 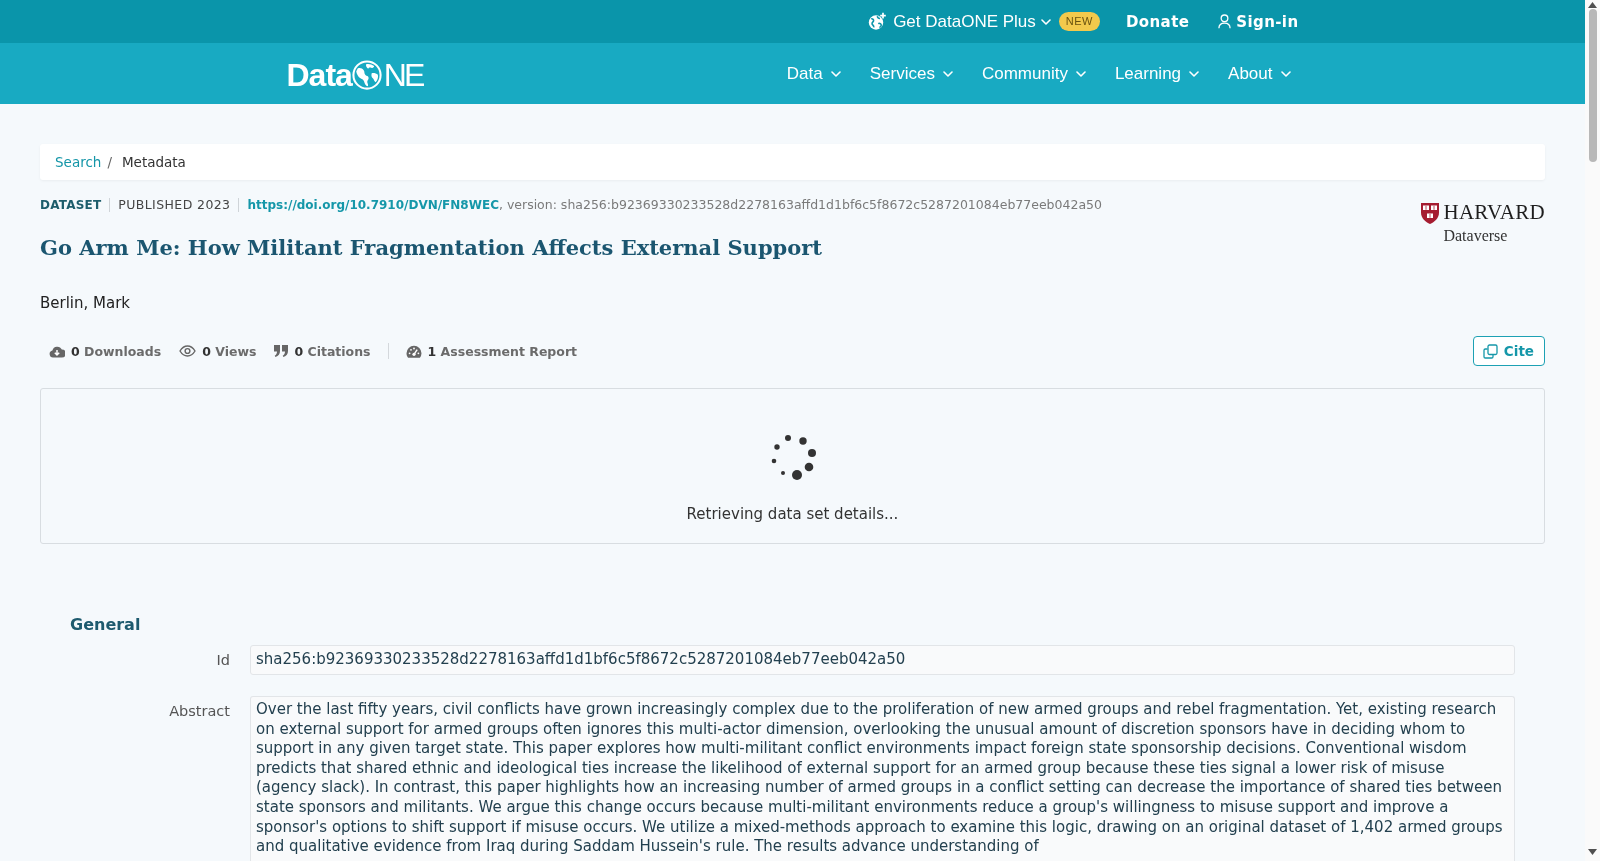 I want to click on scroll-down-arrow-icon, so click(x=1592, y=852).